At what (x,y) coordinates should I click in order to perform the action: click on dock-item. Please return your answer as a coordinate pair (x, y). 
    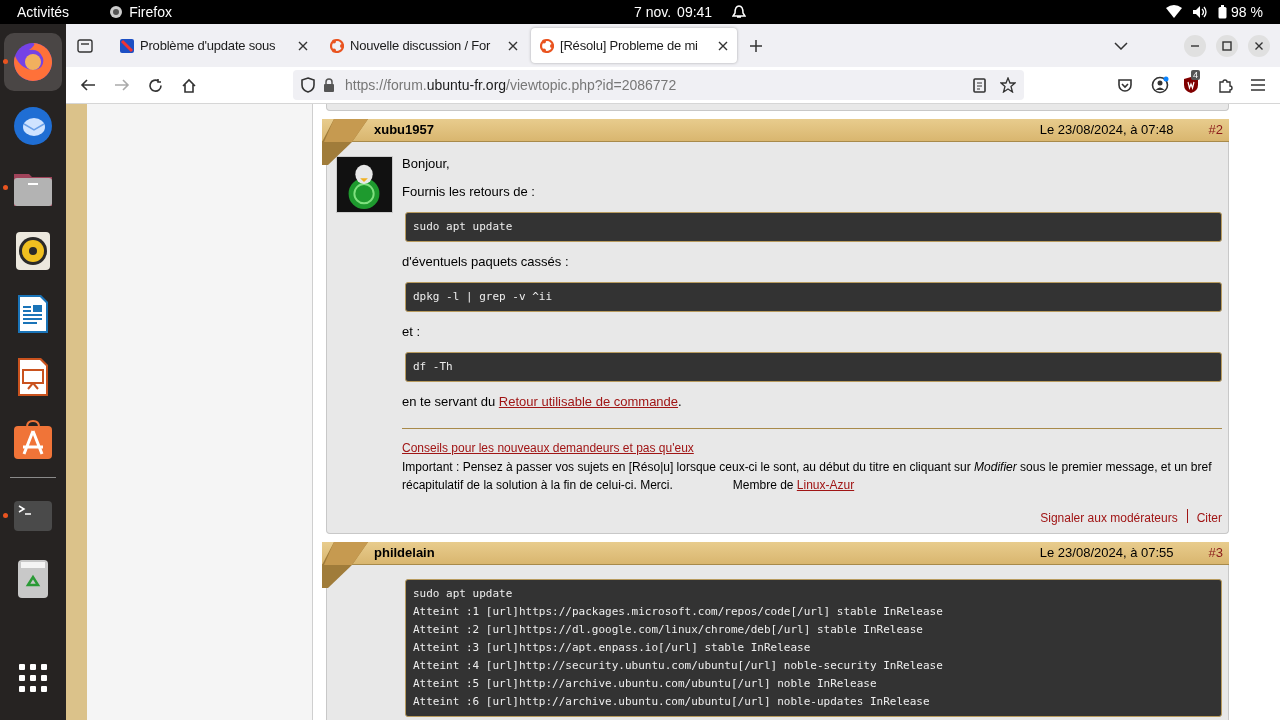
    Looking at the image, I should click on (33, 61).